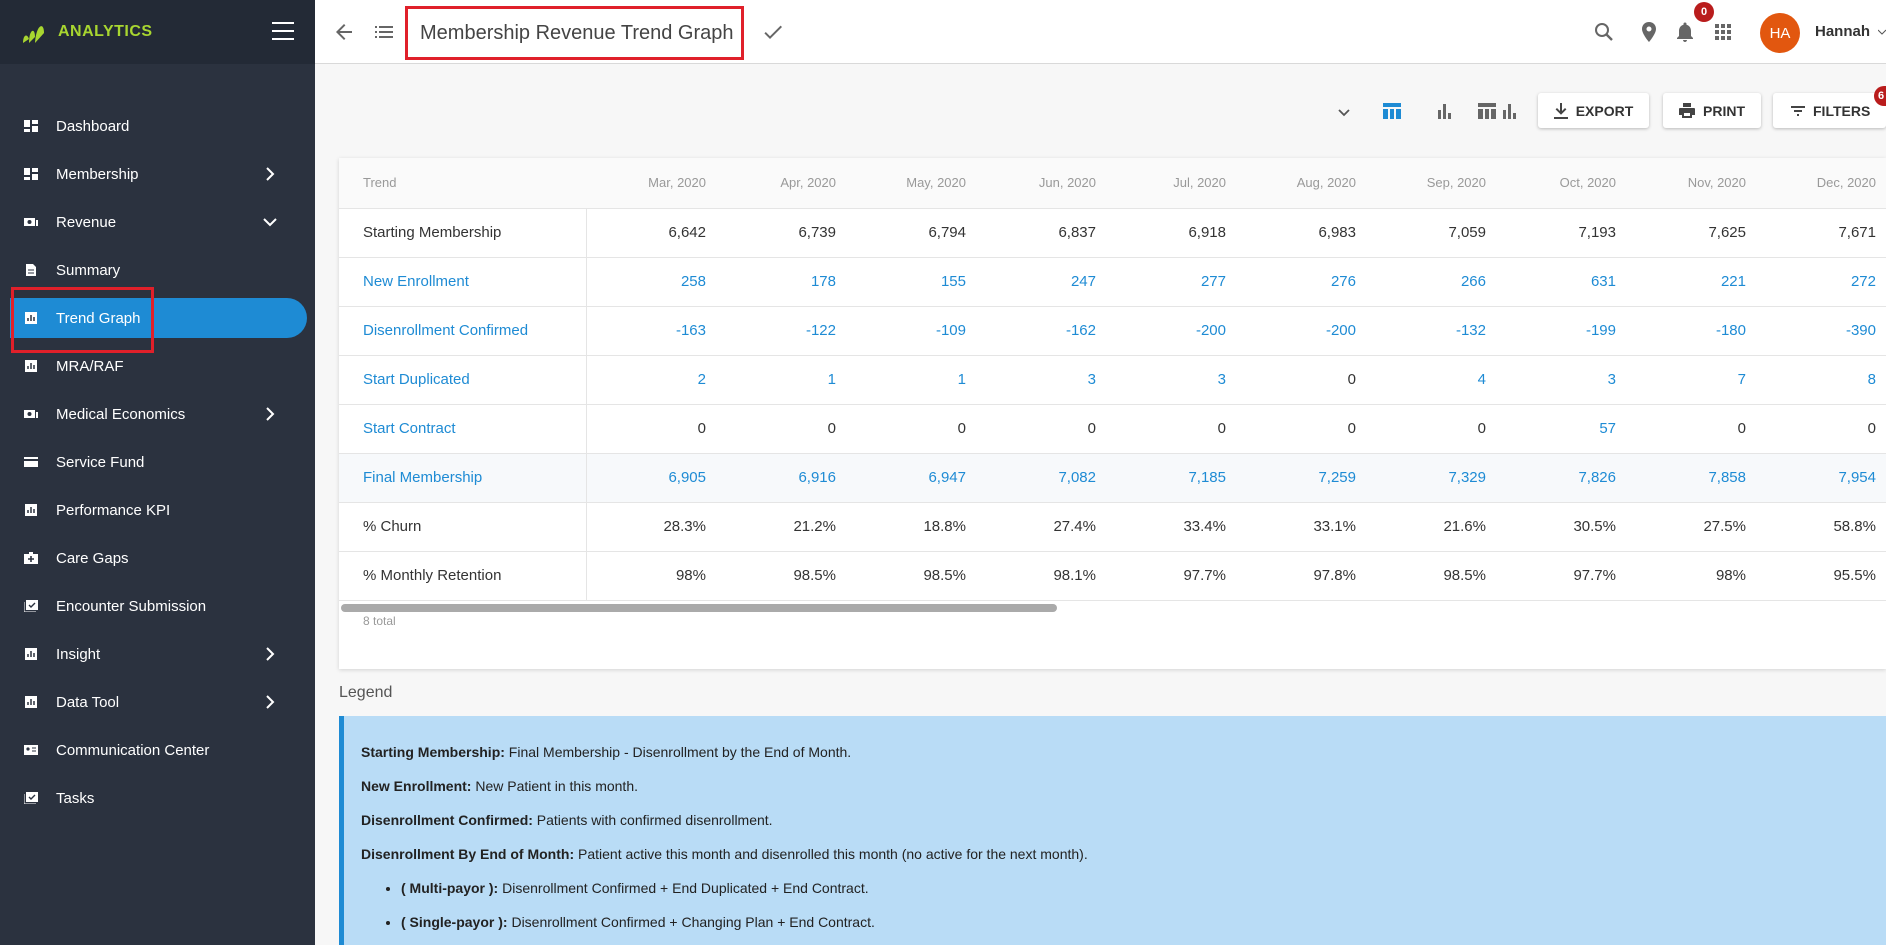 This screenshot has width=1886, height=945. What do you see at coordinates (1344, 112) in the screenshot?
I see `collapse-chevron-icon` at bounding box center [1344, 112].